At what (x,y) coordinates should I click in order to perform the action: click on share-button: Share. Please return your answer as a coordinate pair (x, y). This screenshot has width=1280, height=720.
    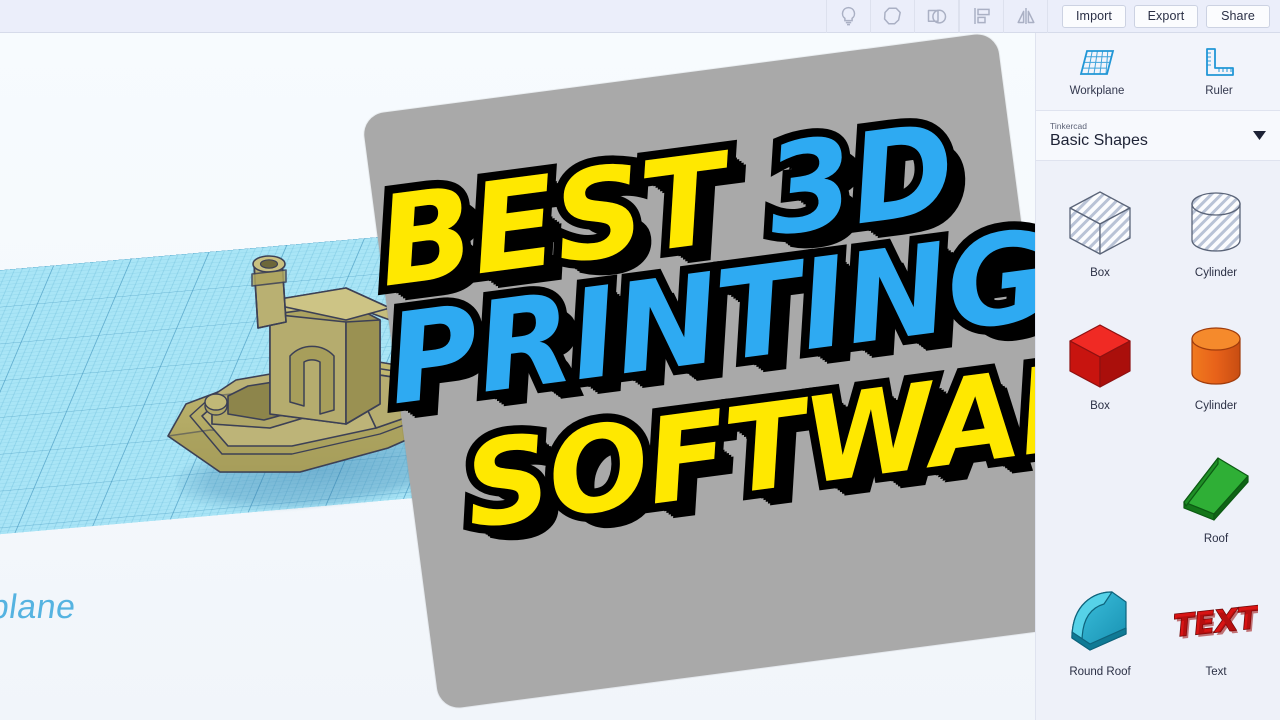
    Looking at the image, I should click on (1238, 16).